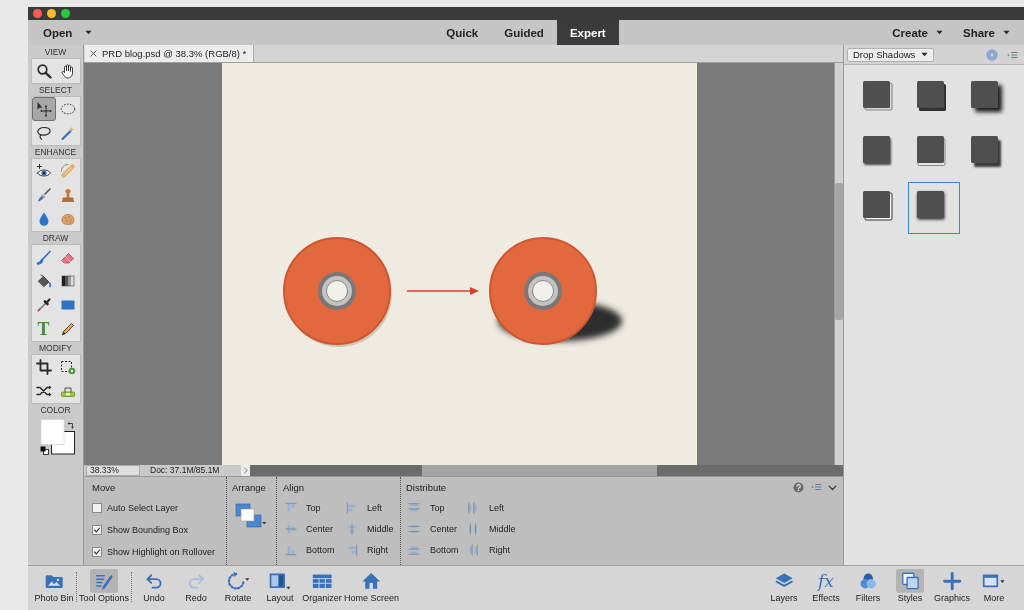  Describe the element at coordinates (37, 13) in the screenshot. I see `close-window-button` at that location.